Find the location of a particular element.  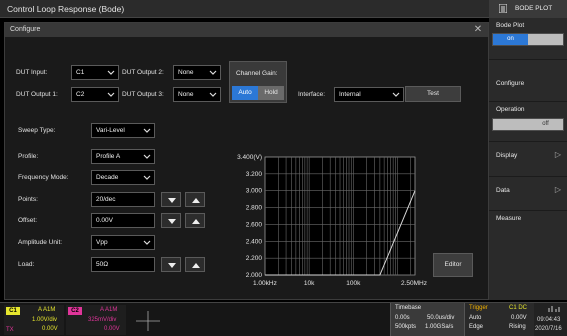

points-value: 20/dec is located at coordinates (106, 199).